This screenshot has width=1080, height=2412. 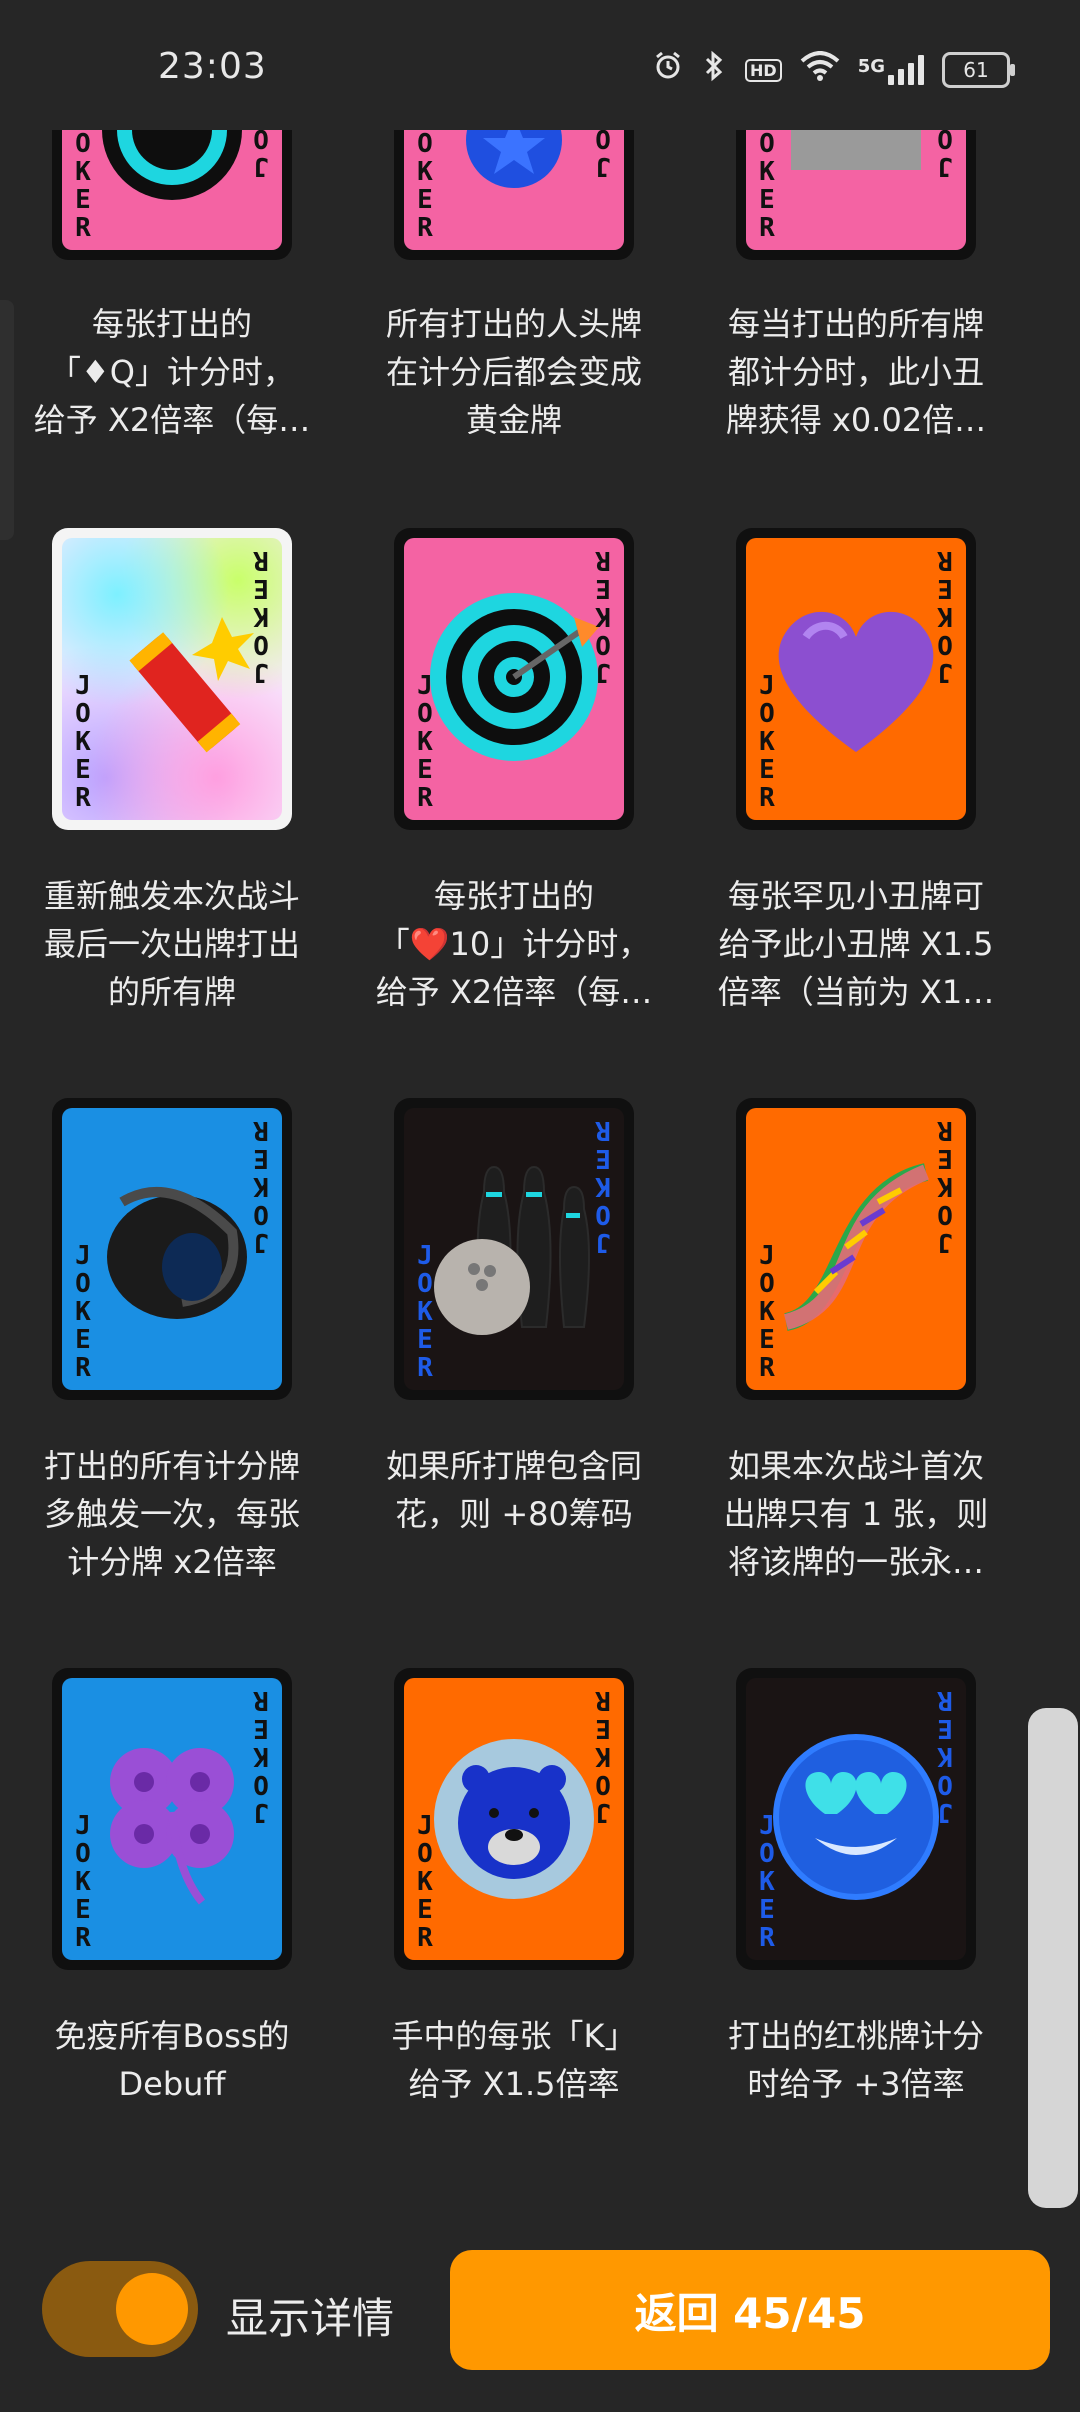 I want to click on bowling-icon, so click(x=514, y=1249).